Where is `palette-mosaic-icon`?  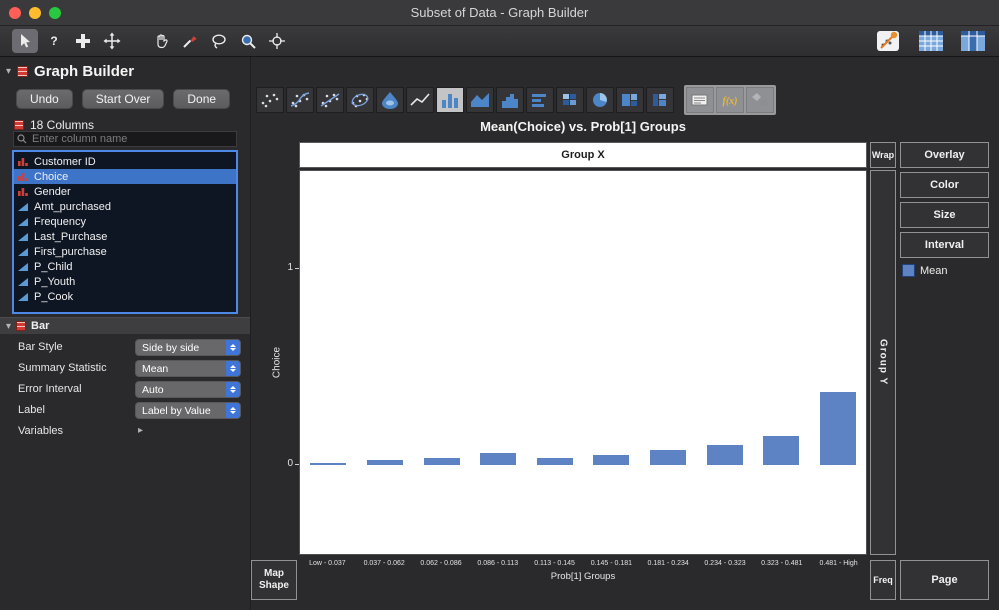 palette-mosaic-icon is located at coordinates (660, 100).